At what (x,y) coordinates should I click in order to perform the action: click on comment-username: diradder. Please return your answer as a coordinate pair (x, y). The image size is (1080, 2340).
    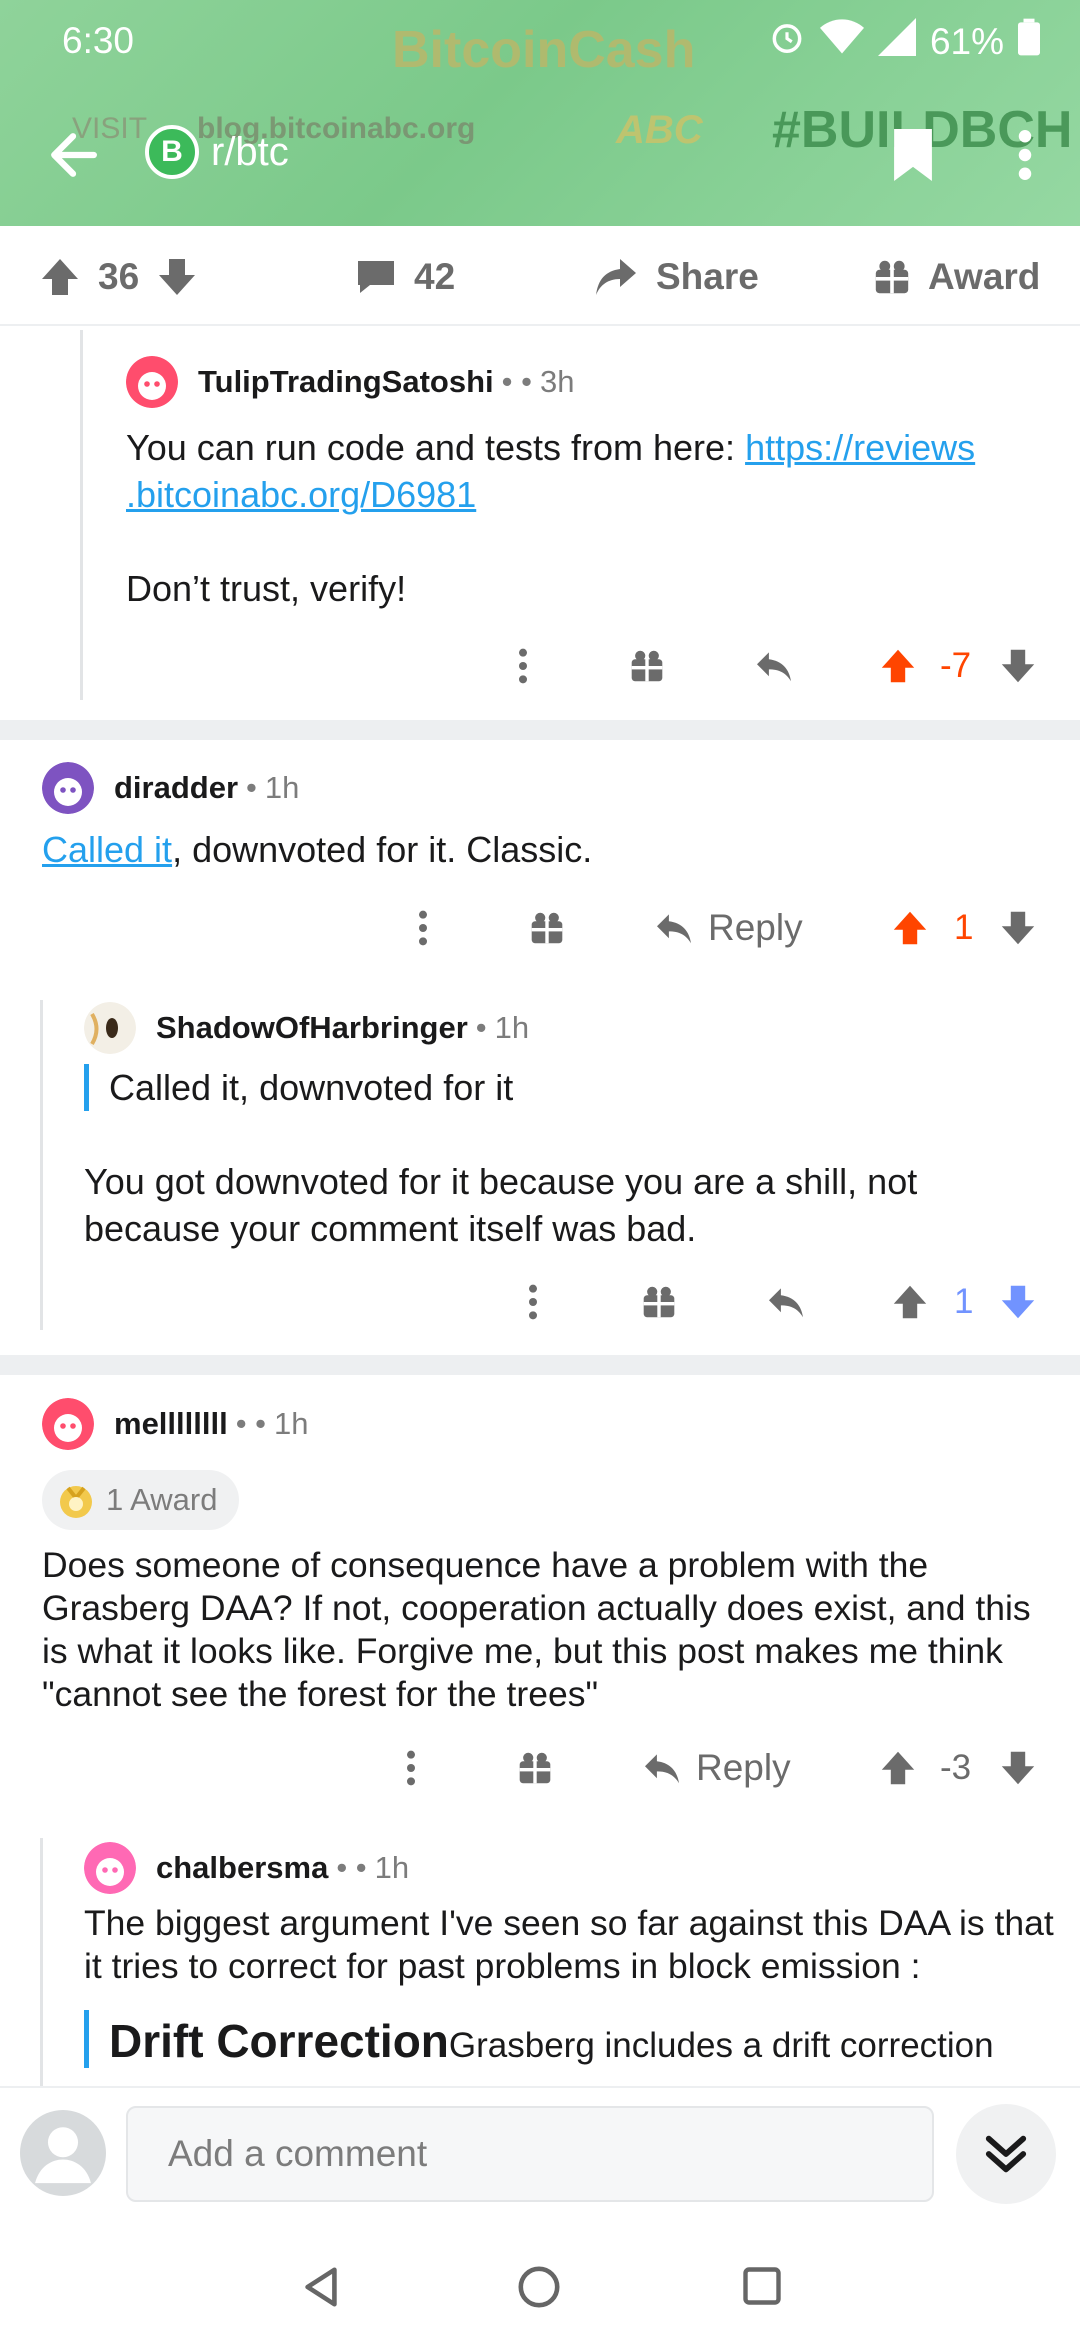
    Looking at the image, I should click on (176, 788).